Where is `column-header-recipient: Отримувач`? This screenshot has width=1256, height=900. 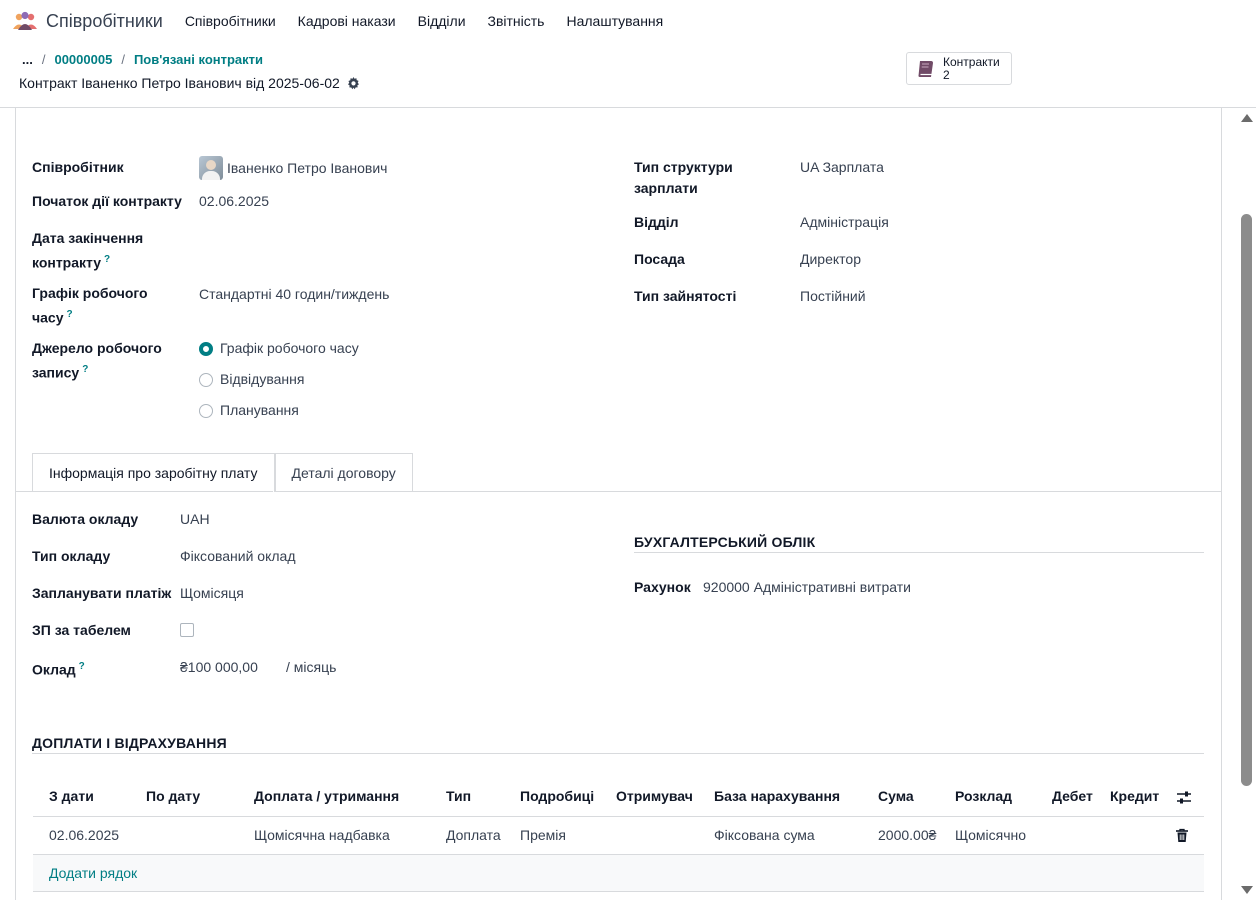
column-header-recipient: Отримувач is located at coordinates (654, 796).